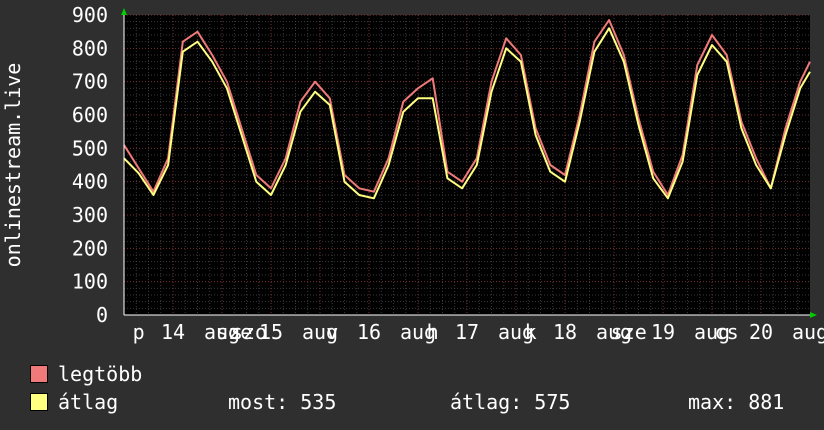 The height and width of the screenshot is (430, 824). Describe the element at coordinates (510, 402) in the screenshot. I see `stat-average: átlag: 575` at that location.